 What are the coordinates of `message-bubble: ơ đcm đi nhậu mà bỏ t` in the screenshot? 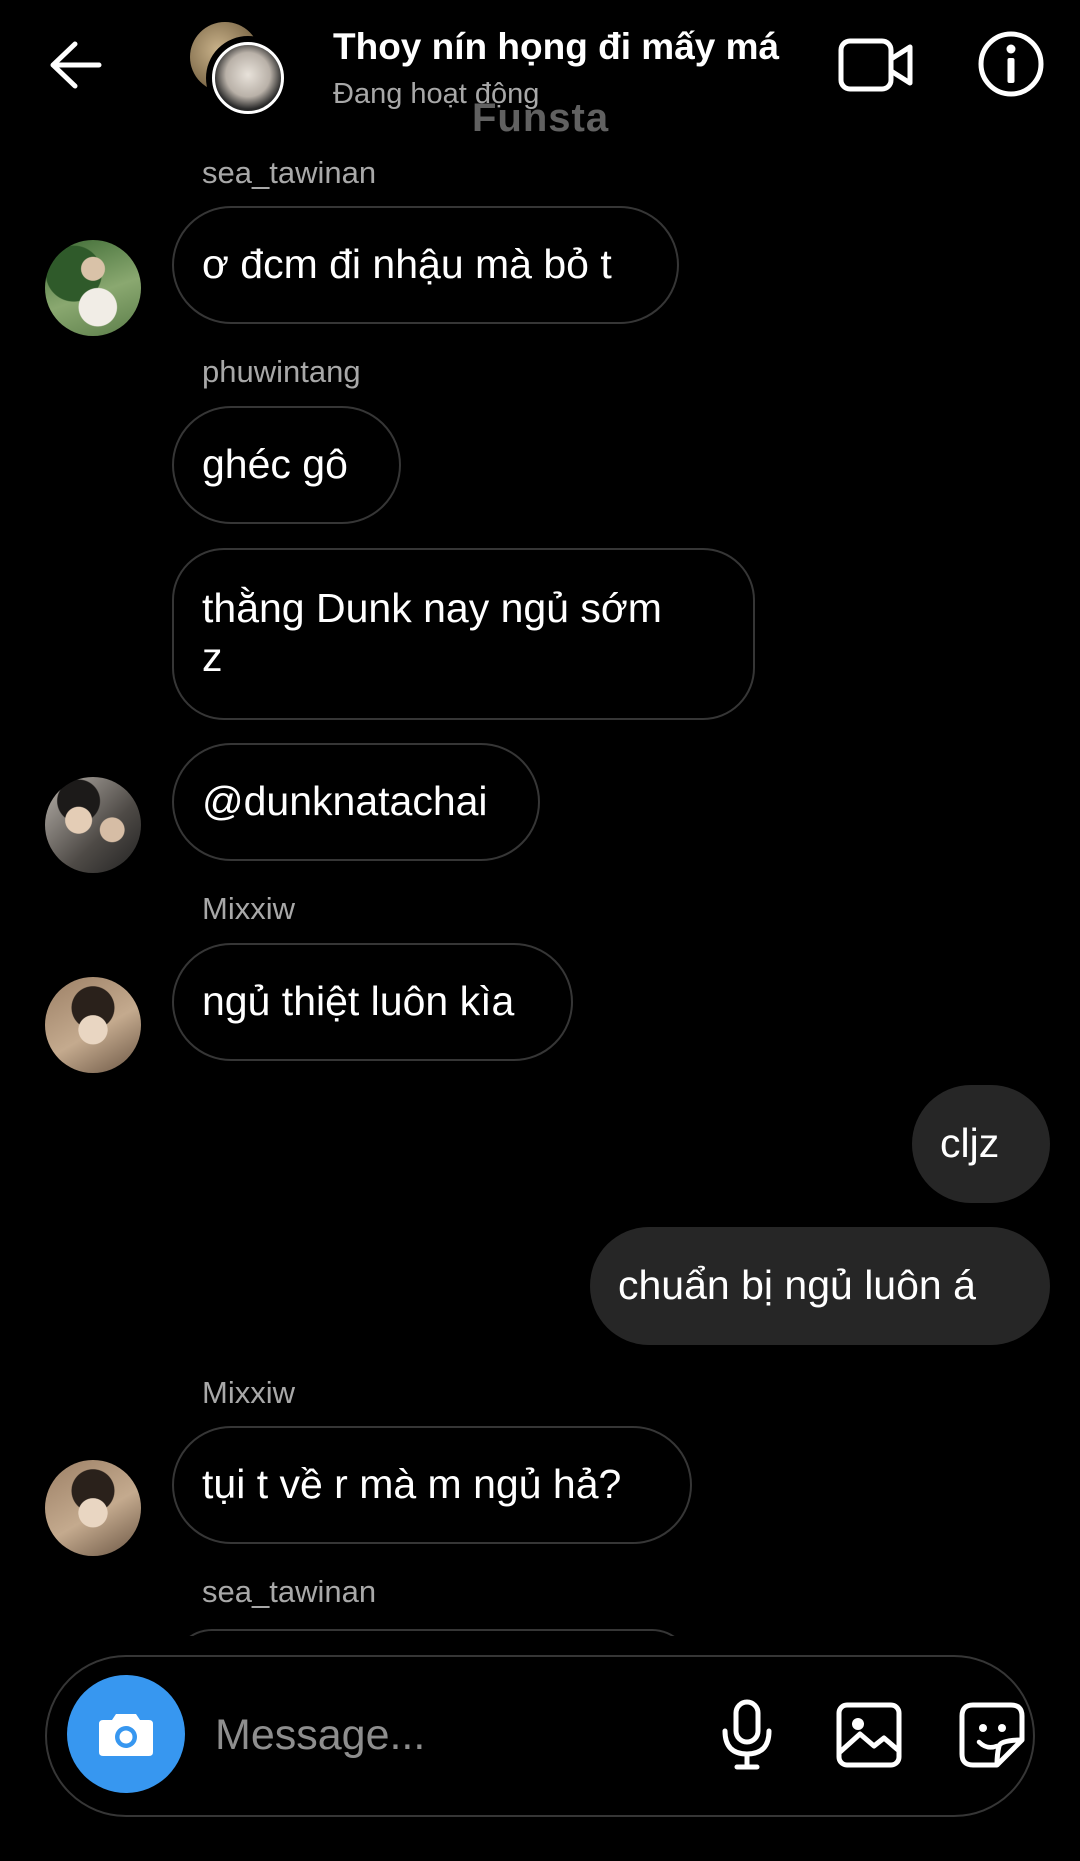 It's located at (425, 265).